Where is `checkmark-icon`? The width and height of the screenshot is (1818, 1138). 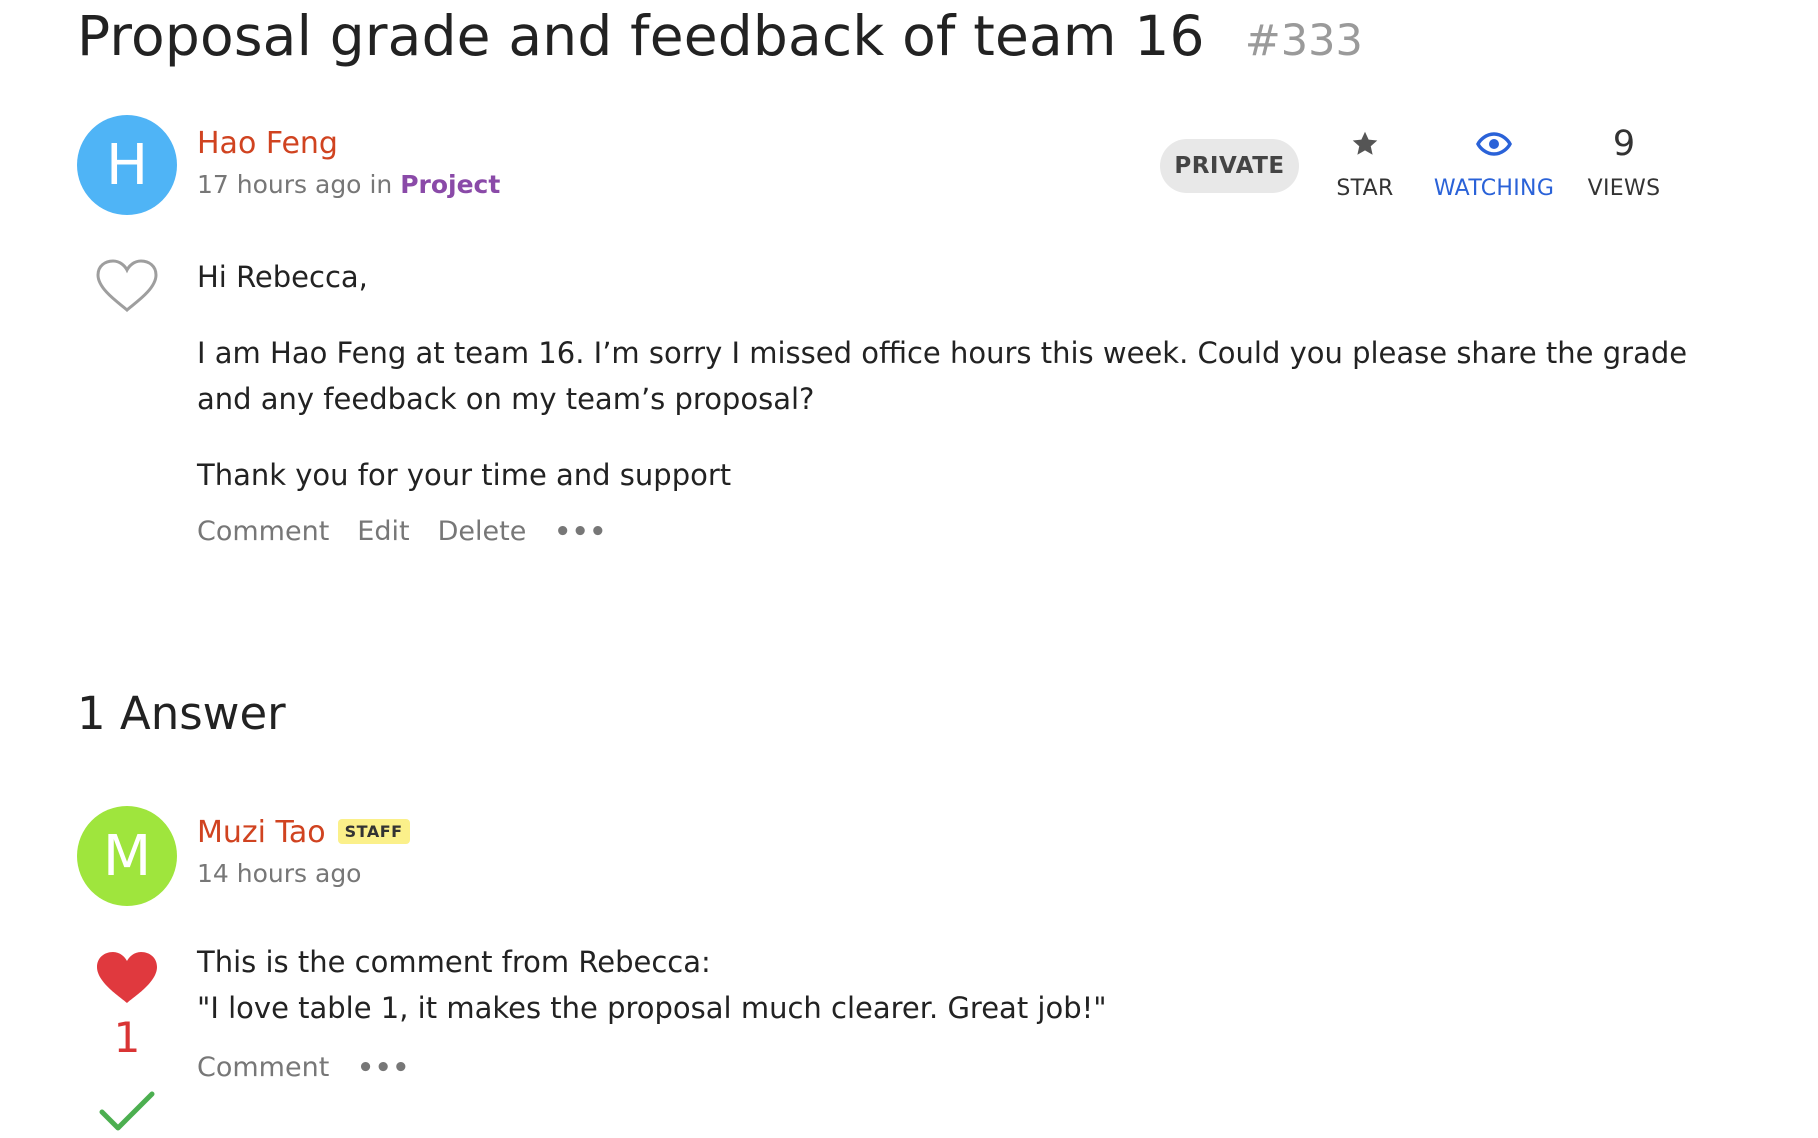 checkmark-icon is located at coordinates (127, 1111).